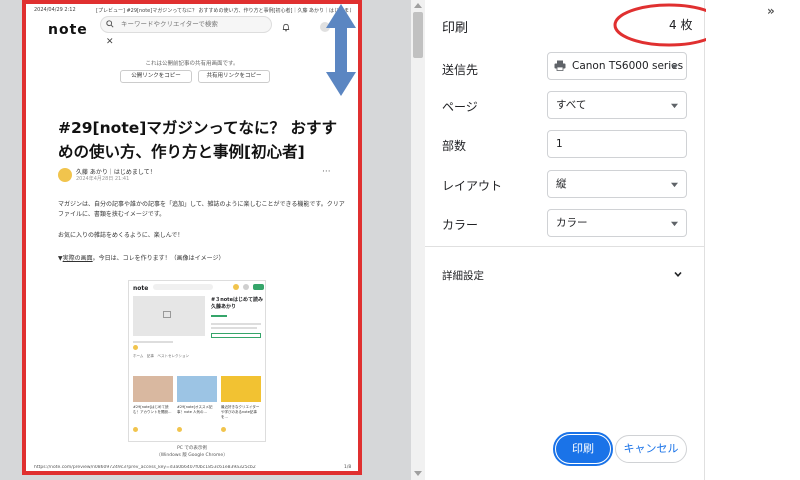  Describe the element at coordinates (617, 105) in the screenshot. I see `pages-select: すべて` at that location.